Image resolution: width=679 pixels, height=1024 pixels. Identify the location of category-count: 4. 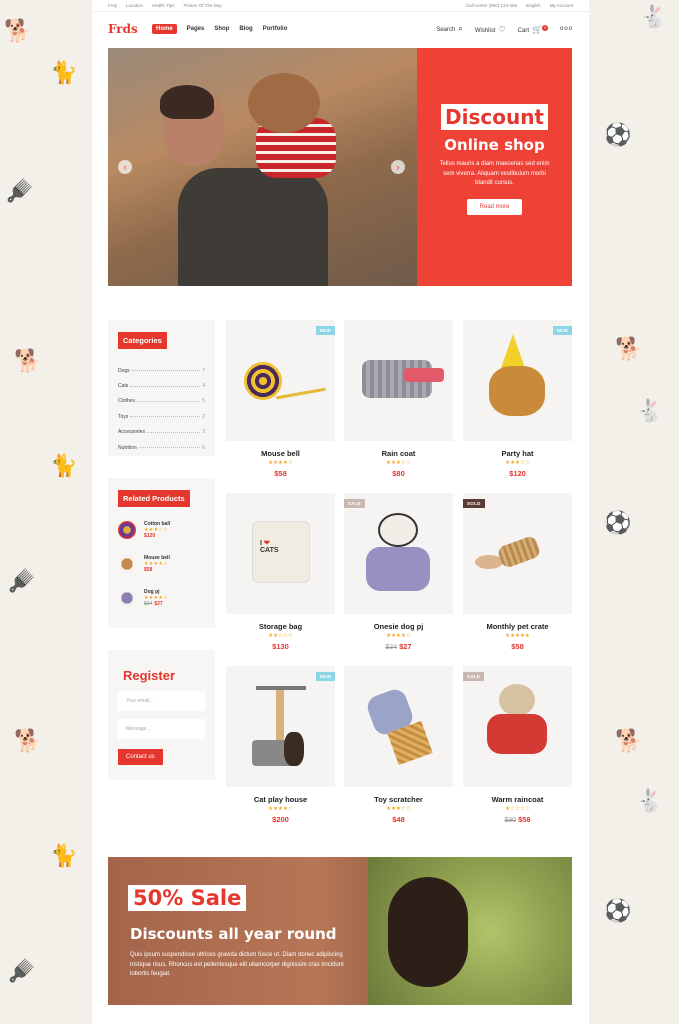
(203, 386).